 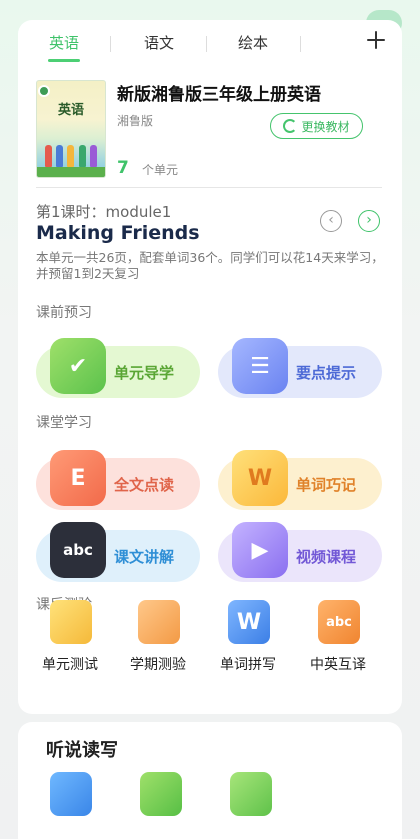 What do you see at coordinates (78, 366) in the screenshot?
I see `check-book-icon: ✔` at bounding box center [78, 366].